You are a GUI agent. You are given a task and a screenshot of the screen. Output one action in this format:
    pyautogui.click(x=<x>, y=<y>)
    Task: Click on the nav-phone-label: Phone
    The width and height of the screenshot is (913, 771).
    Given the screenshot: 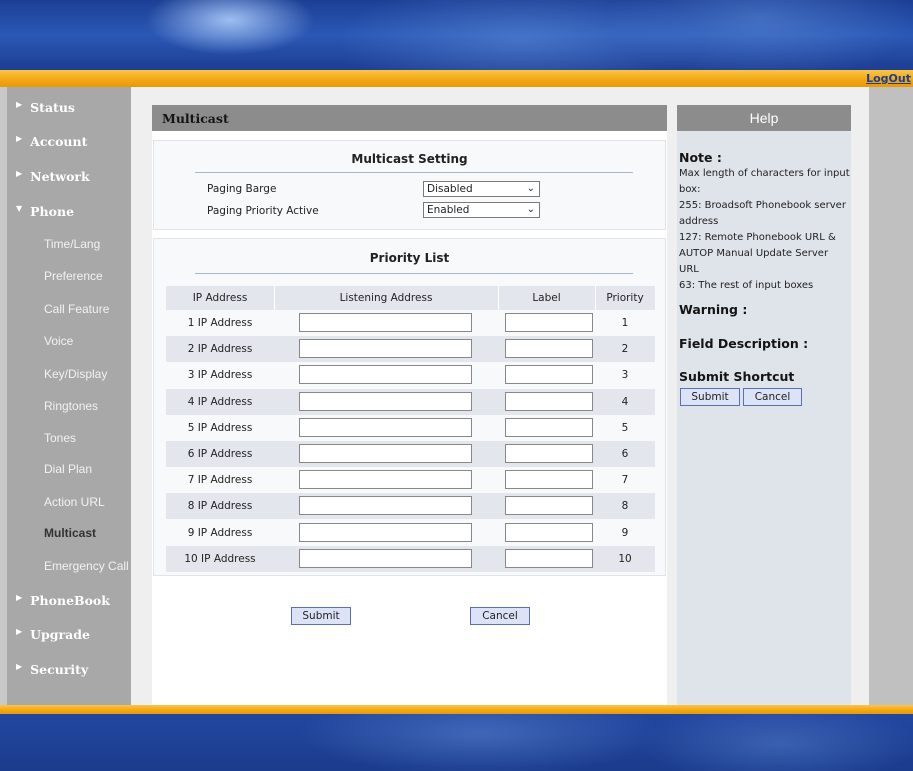 What is the action you would take?
    pyautogui.click(x=52, y=211)
    